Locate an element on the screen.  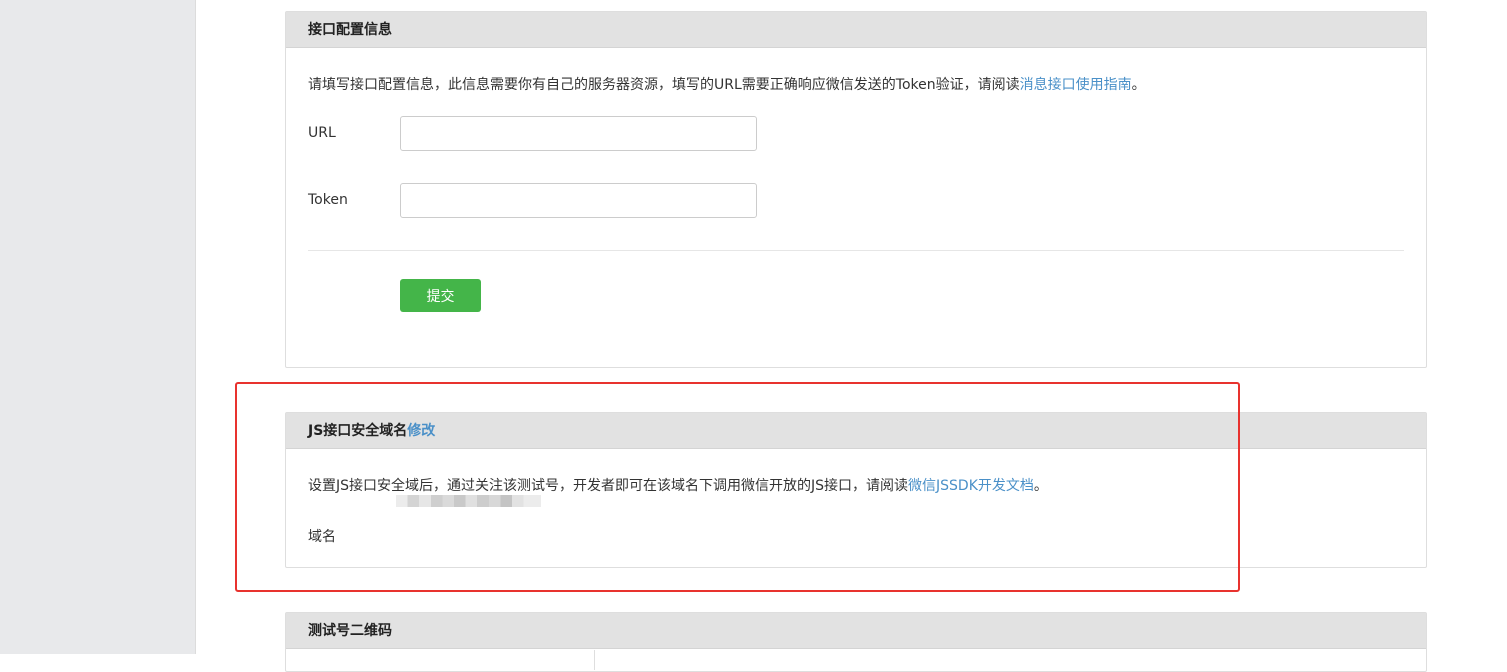
qr-code-title: 测试号二维码 is located at coordinates (856, 631).